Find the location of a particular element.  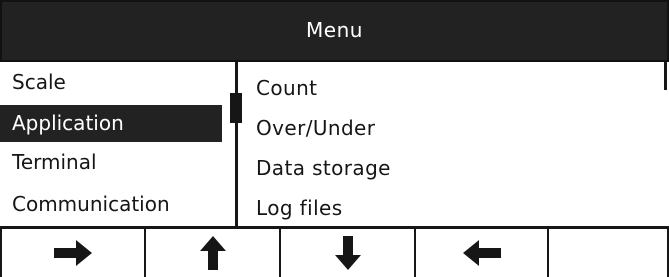

right-menu-item-label: Data storage is located at coordinates (323, 168).